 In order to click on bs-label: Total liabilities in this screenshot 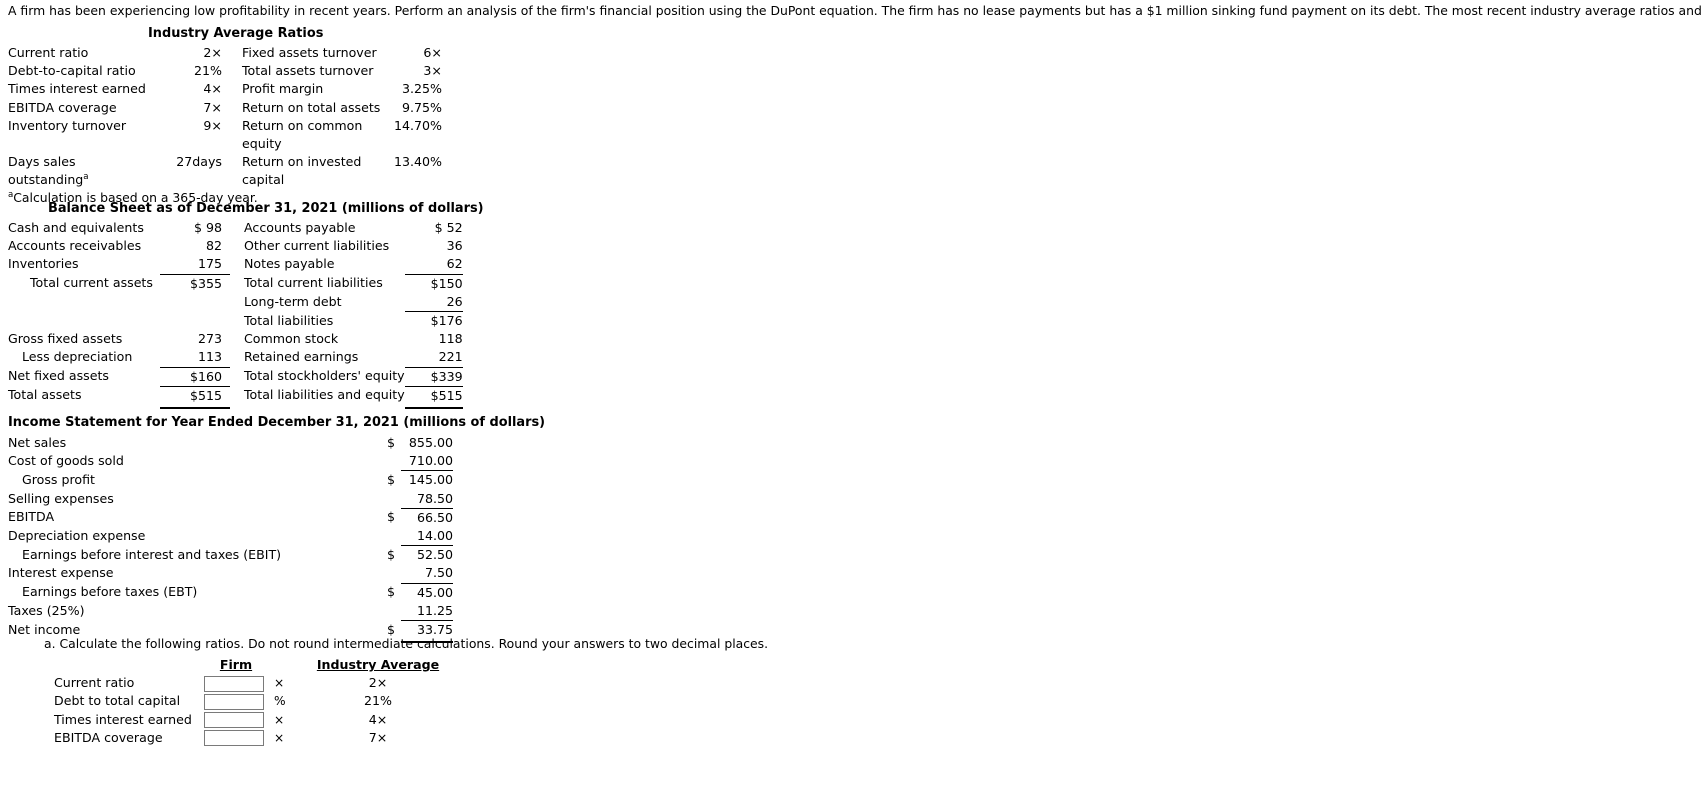, I will do `click(289, 320)`.